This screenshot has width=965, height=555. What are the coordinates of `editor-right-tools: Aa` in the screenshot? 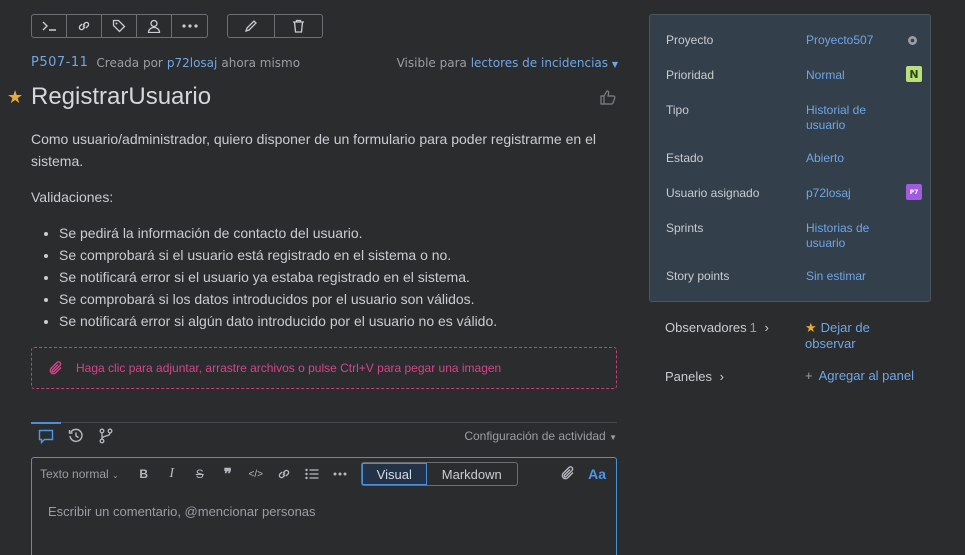 It's located at (588, 474).